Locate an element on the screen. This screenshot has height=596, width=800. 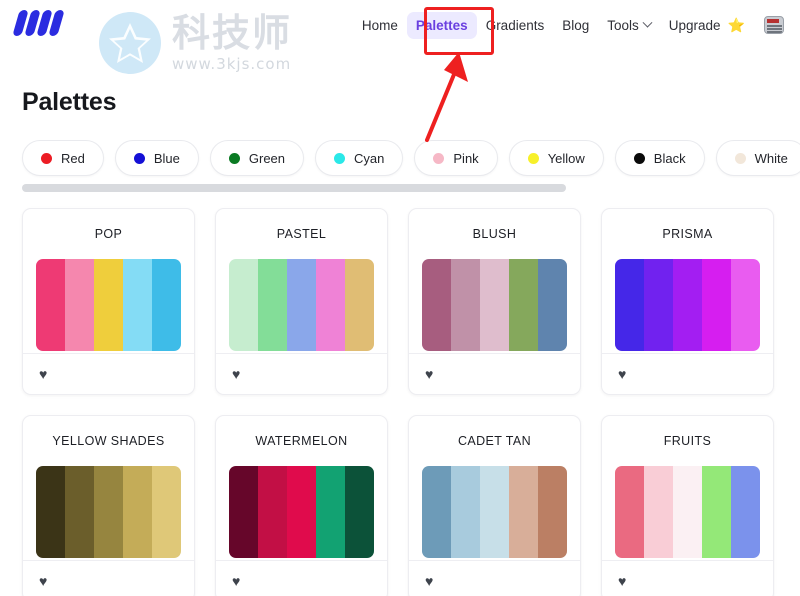
palette-card: CADET TAN ♥ is located at coordinates (494, 505).